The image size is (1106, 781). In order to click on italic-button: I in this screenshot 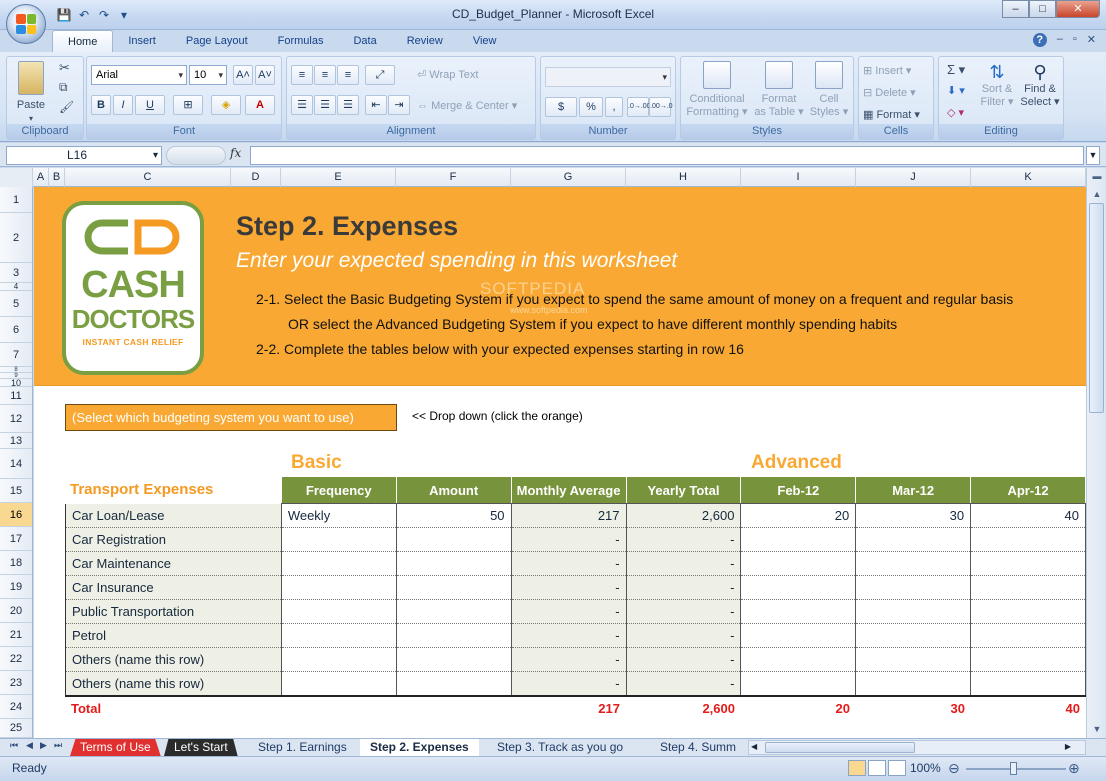, I will do `click(123, 105)`.